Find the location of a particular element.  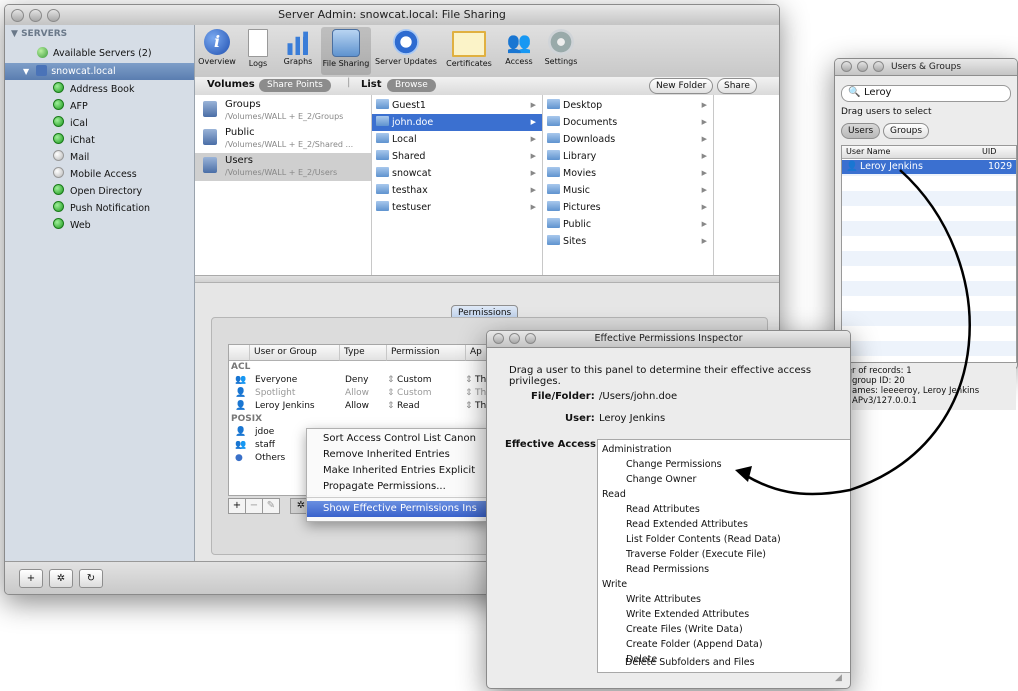

drag-arrow-path is located at coordinates (857, 332).